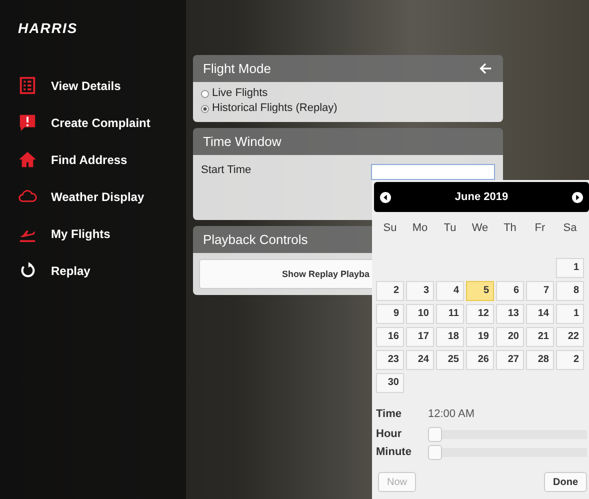 The width and height of the screenshot is (589, 499). Describe the element at coordinates (389, 434) in the screenshot. I see `slider-label: Hour` at that location.